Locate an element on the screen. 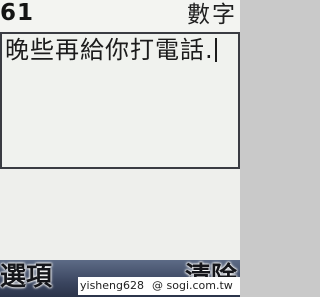 The height and width of the screenshot is (297, 320). message-text: 晚些再給你打電話. is located at coordinates (109, 50).